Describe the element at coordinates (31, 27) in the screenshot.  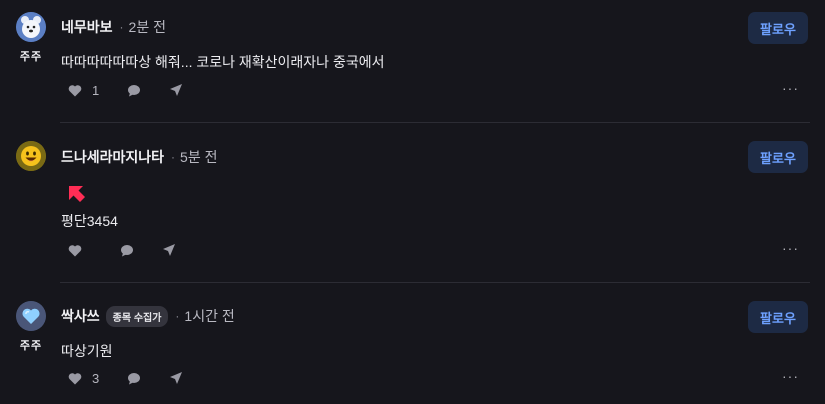
I see `bear-mascot-icon` at that location.